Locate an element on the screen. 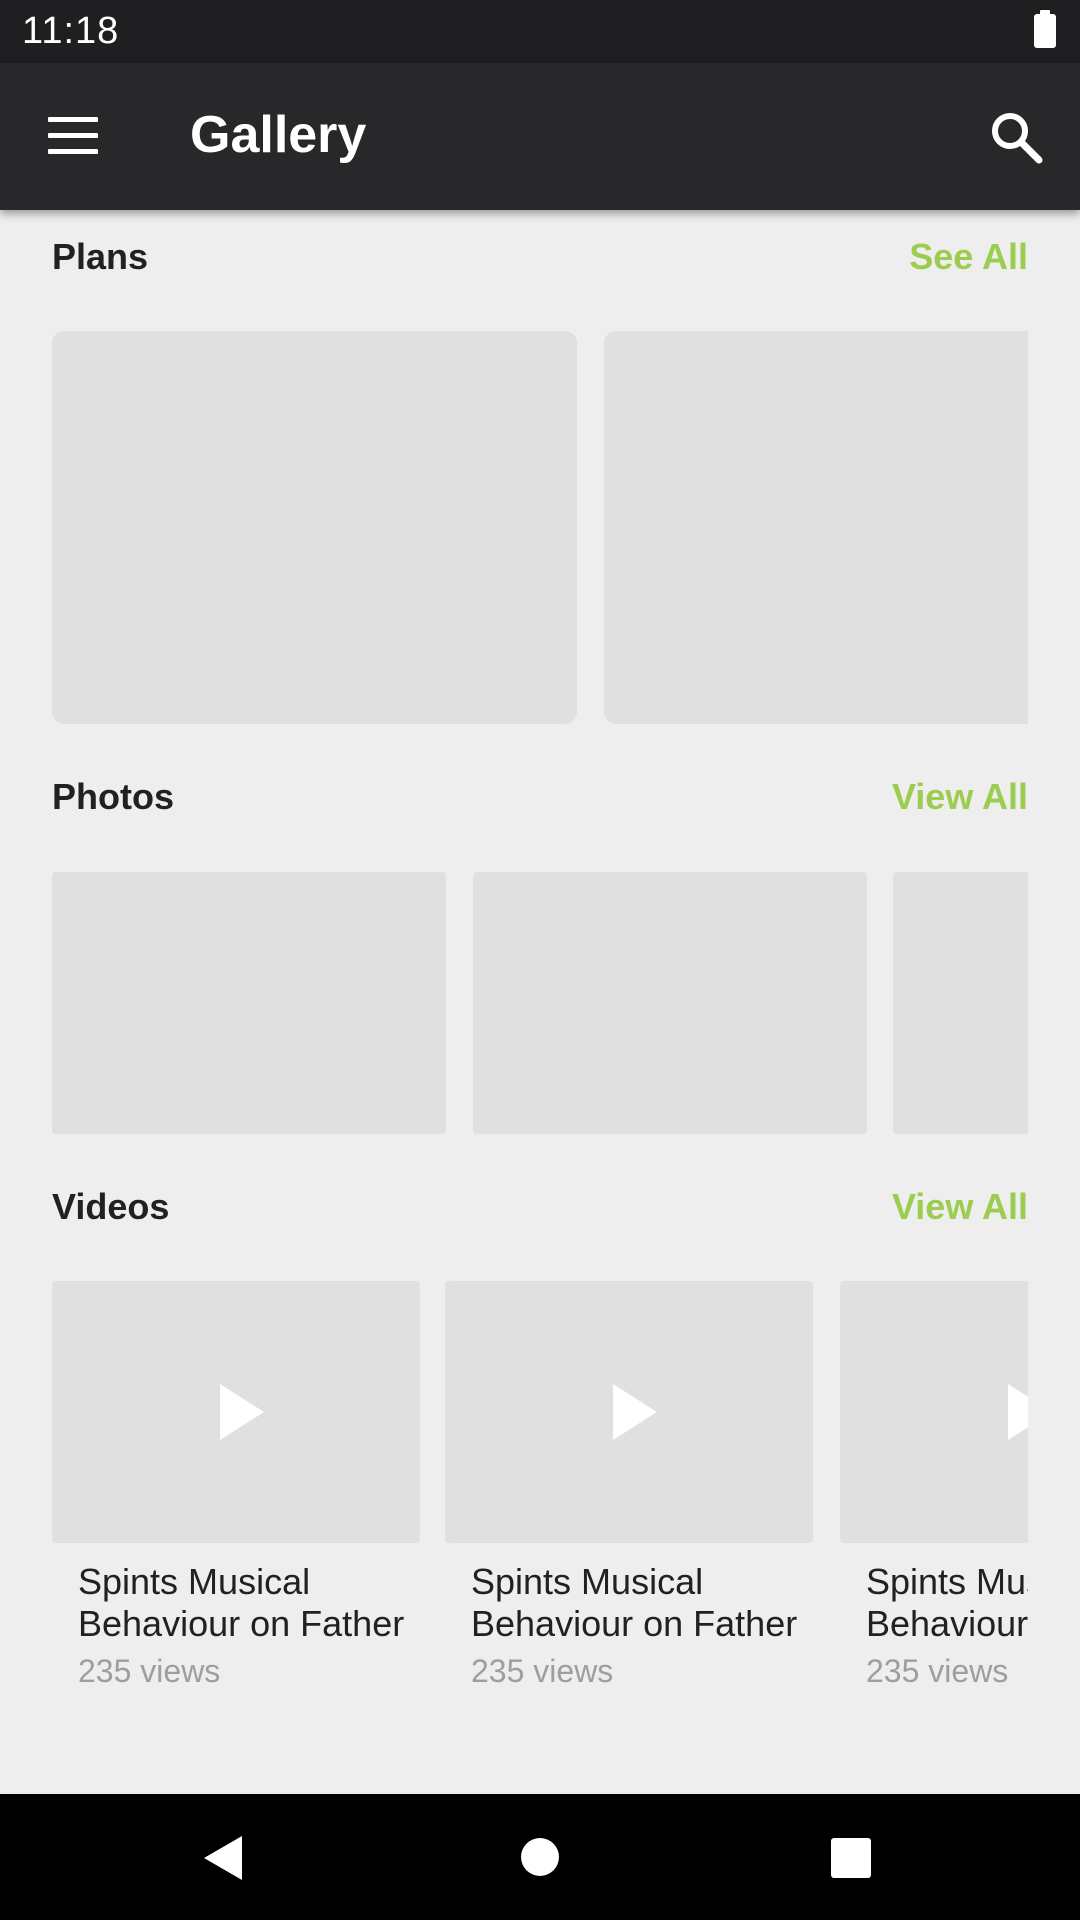  photos-carousel is located at coordinates (540, 1003).